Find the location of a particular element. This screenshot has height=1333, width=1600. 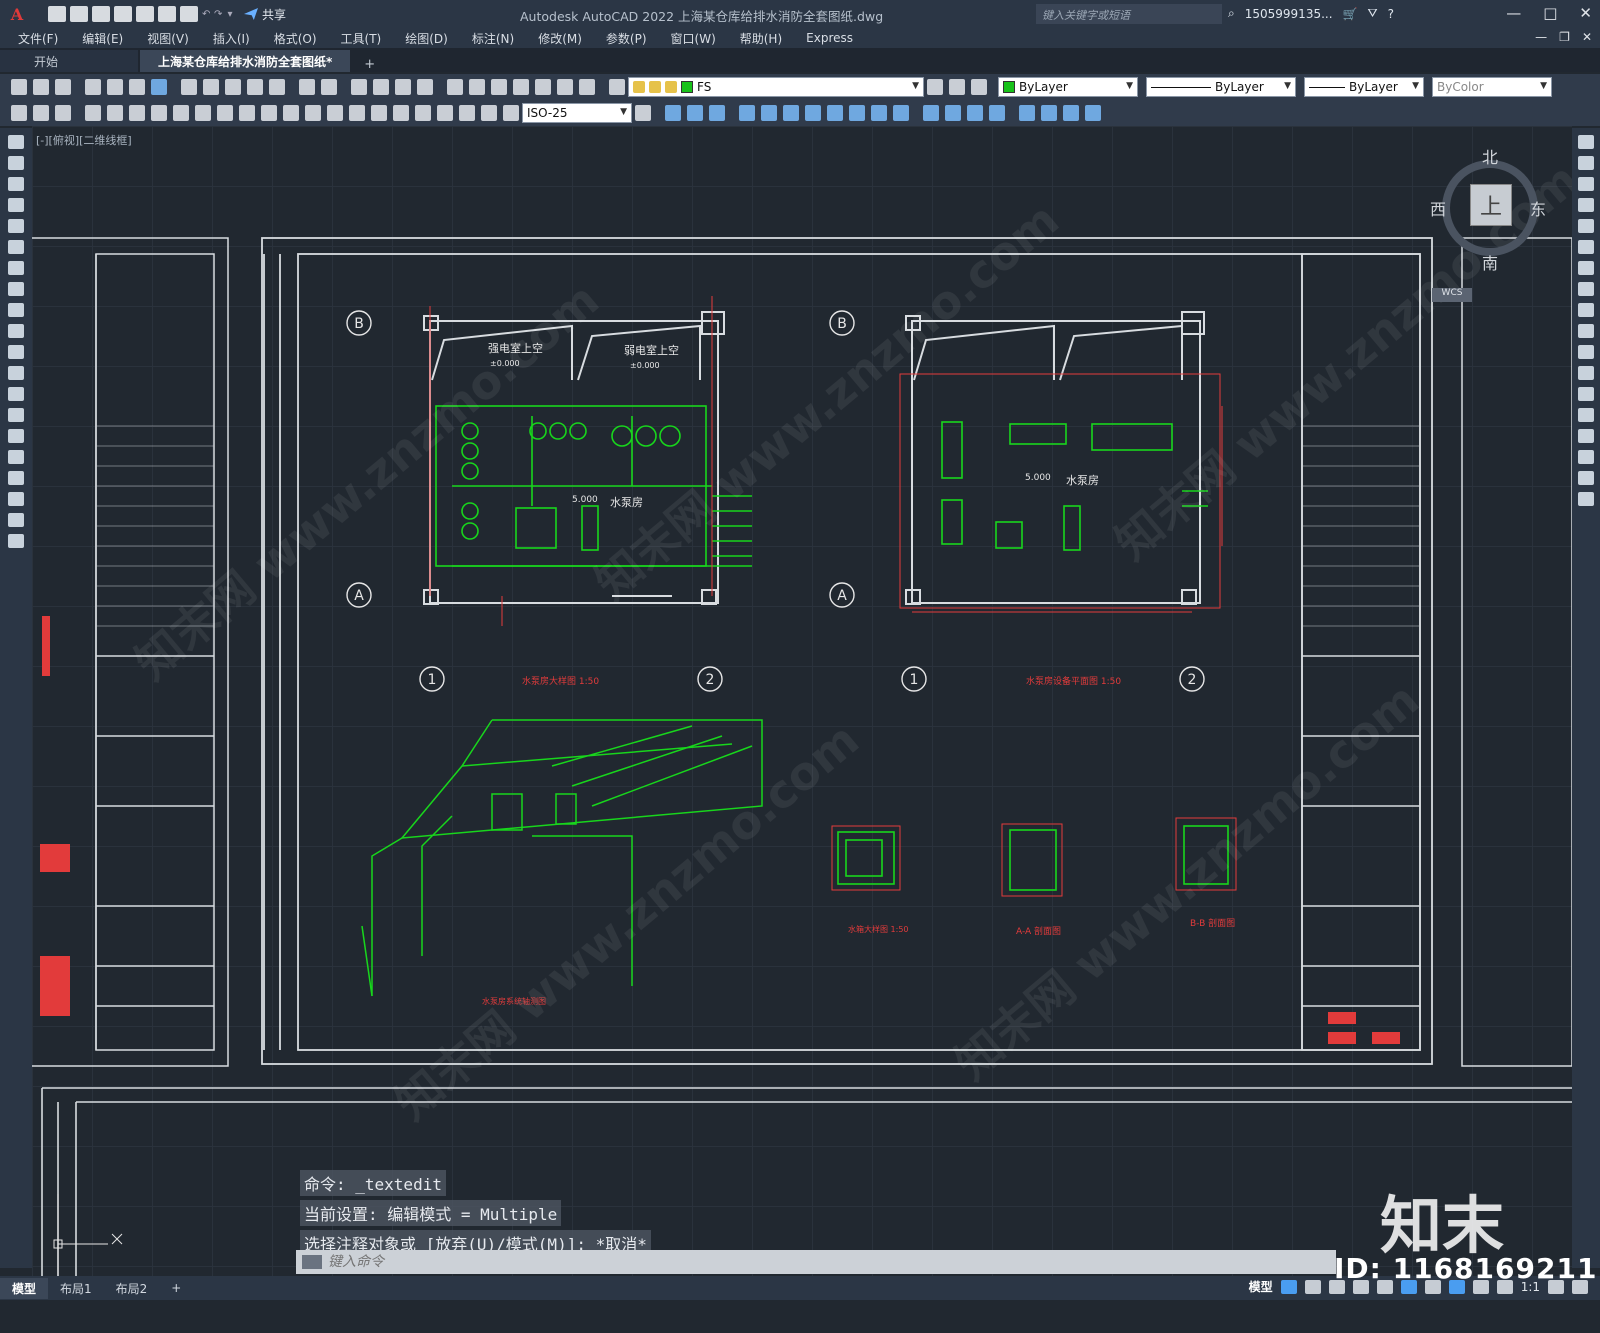

dimension-style-icon is located at coordinates (643, 113).